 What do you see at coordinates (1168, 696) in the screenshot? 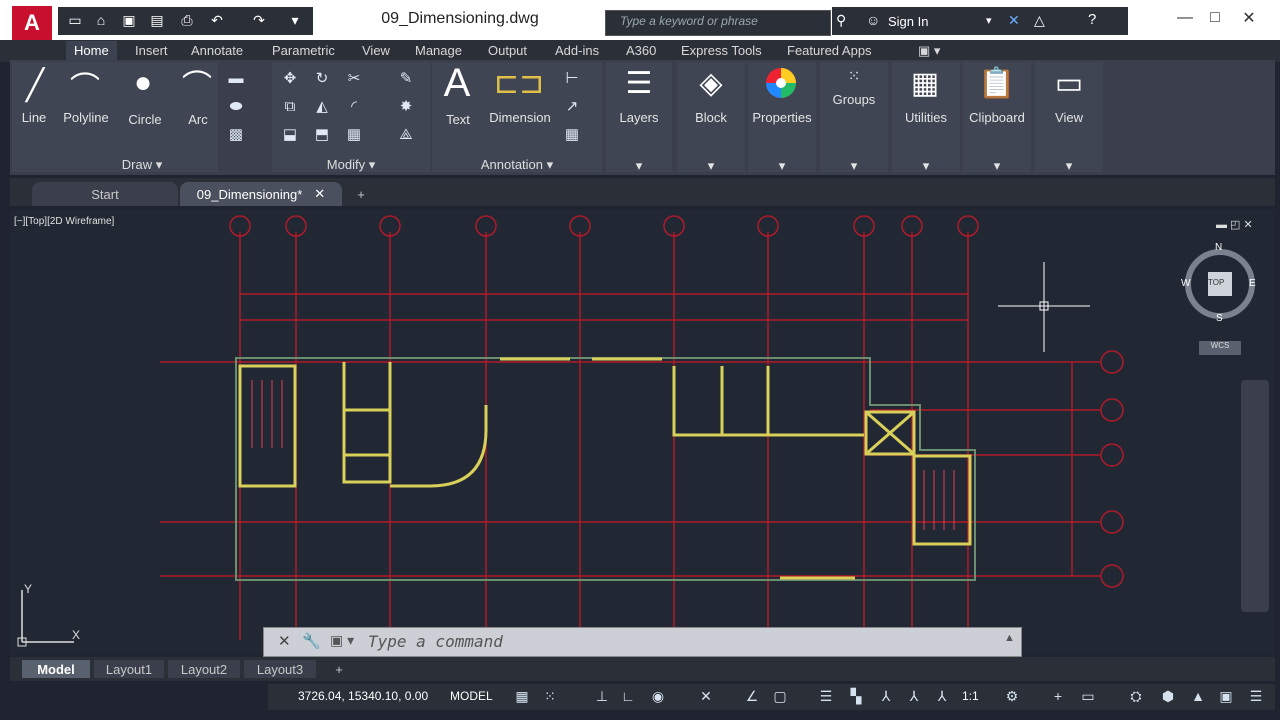
I see `lock-ui-icon: ⬢` at bounding box center [1168, 696].